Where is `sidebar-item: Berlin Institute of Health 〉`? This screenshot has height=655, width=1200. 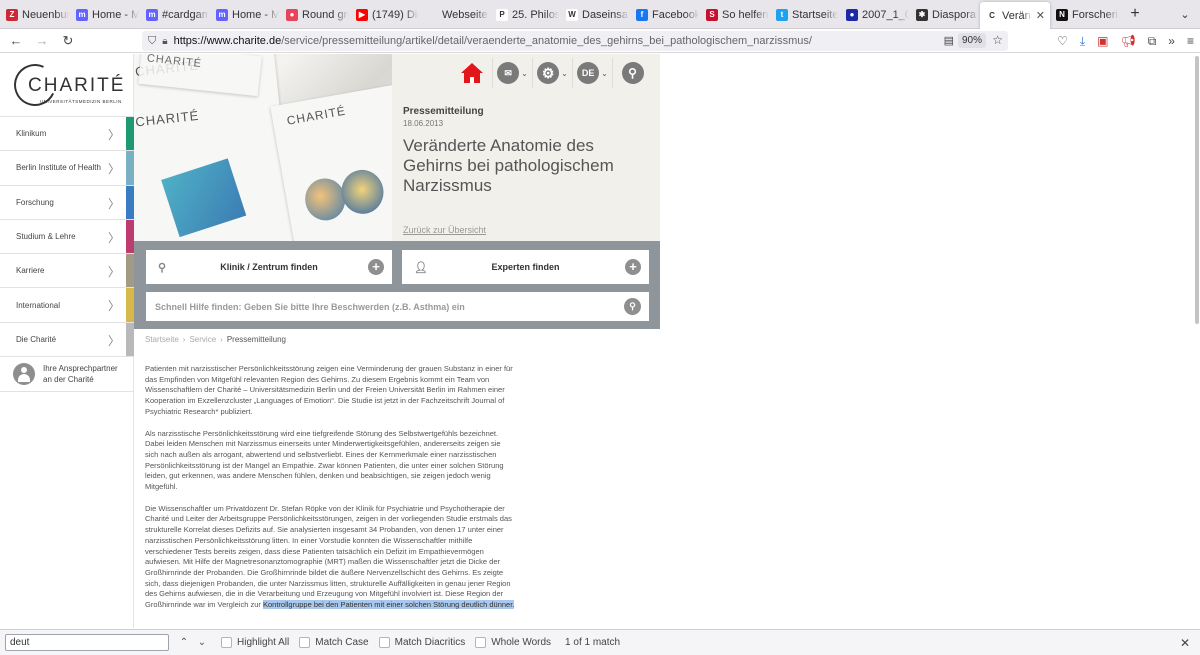 sidebar-item: Berlin Institute of Health 〉 is located at coordinates (67, 167).